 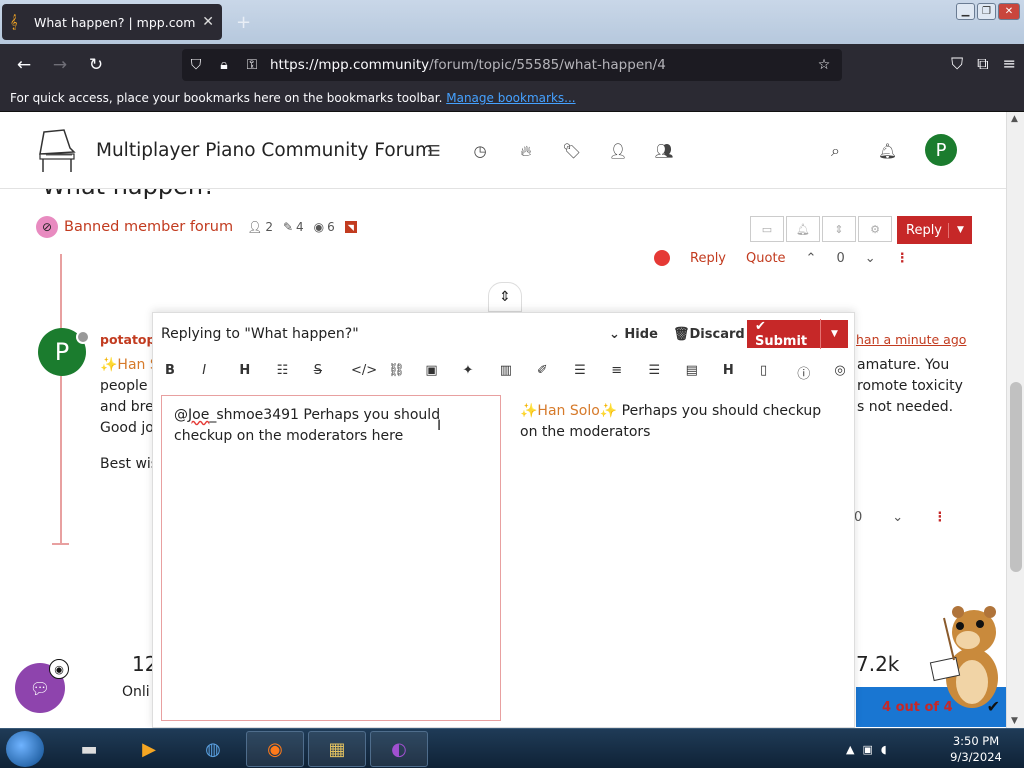 I want to click on bold-icon: B, so click(x=183, y=372).